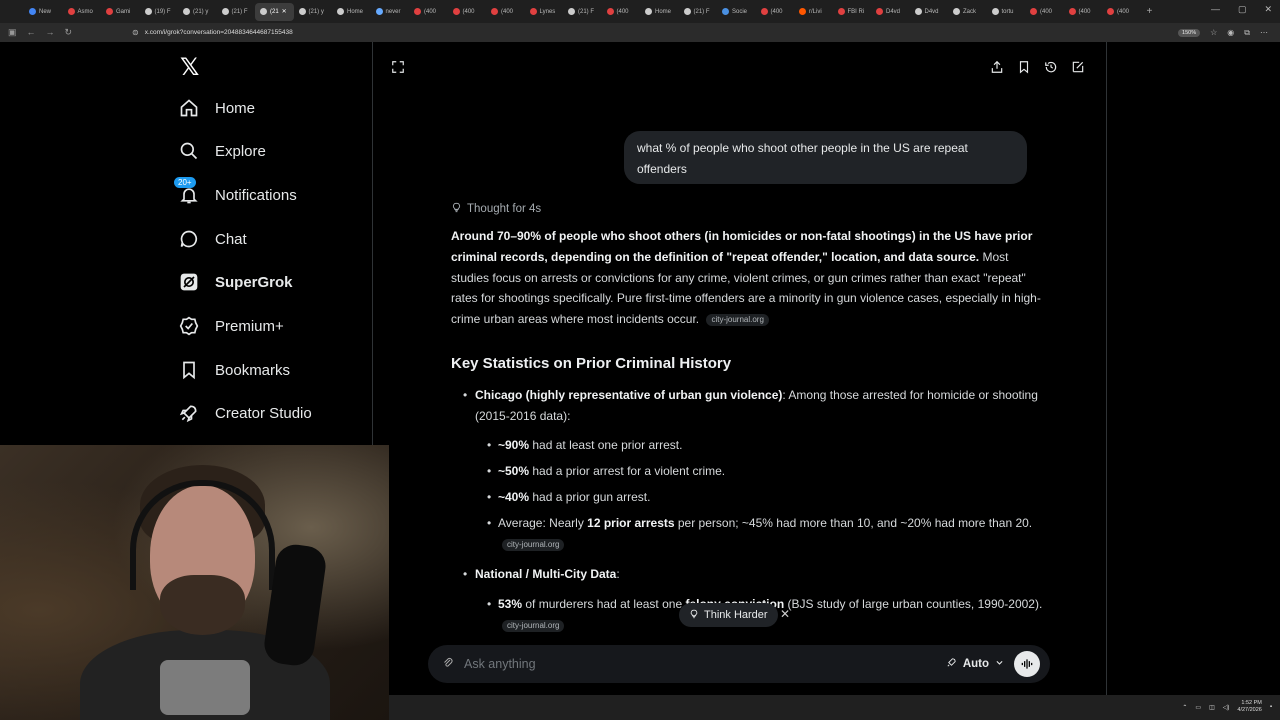 This screenshot has width=1280, height=720. Describe the element at coordinates (398, 69) in the screenshot. I see `expand-icon` at that location.